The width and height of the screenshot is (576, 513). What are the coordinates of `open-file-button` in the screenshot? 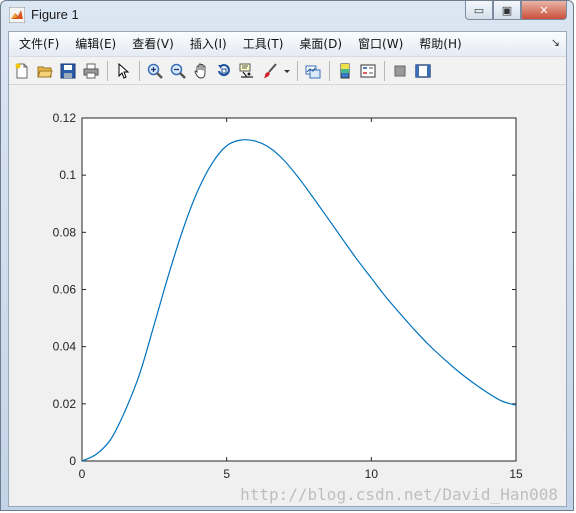 It's located at (45, 71).